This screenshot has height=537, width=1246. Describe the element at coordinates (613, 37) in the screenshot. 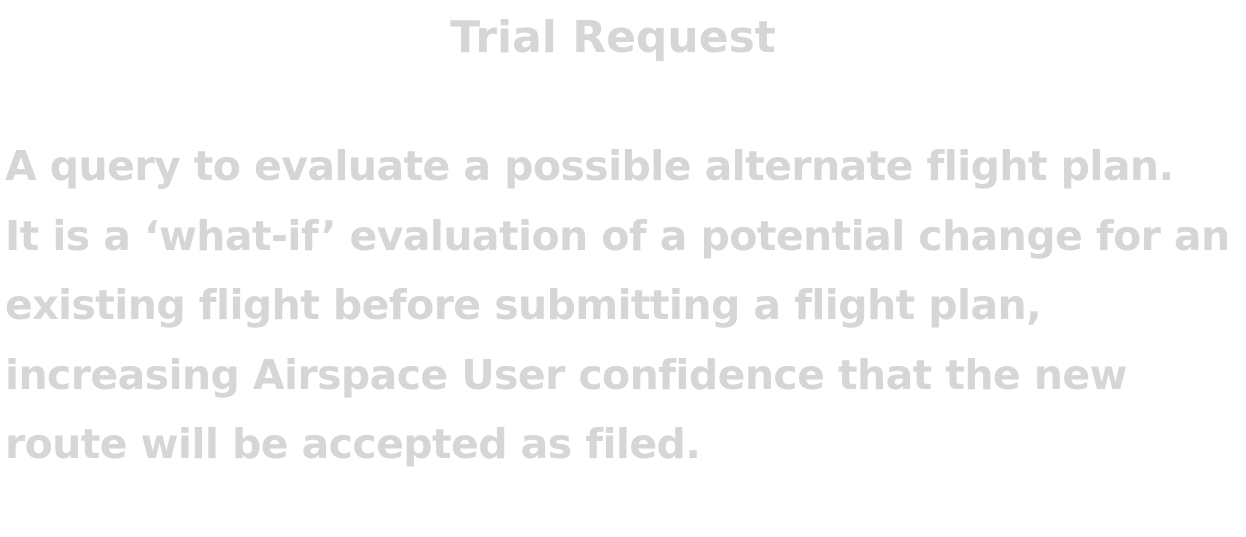

I see `card-title: Trial Request` at that location.